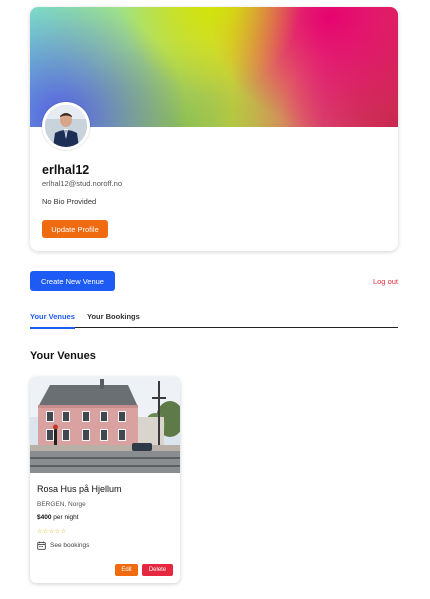 The image size is (430, 599). I want to click on venue-location: BERGEN, Norge, so click(61, 504).